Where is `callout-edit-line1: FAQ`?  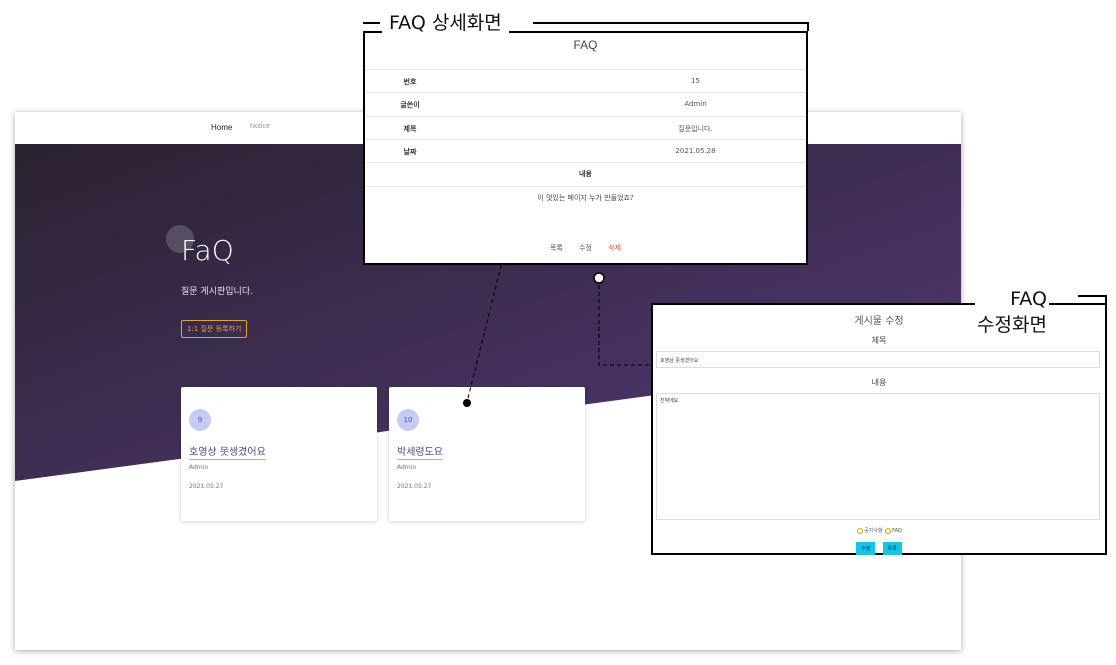
callout-edit-line1: FAQ is located at coordinates (1028, 299).